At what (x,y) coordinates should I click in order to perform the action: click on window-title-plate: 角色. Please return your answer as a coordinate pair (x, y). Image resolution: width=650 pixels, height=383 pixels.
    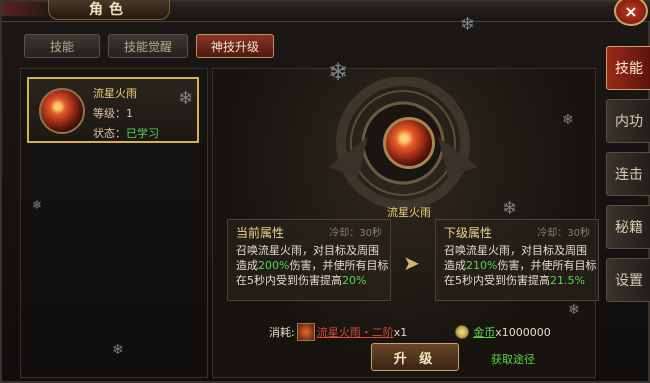
    Looking at the image, I should click on (109, 10).